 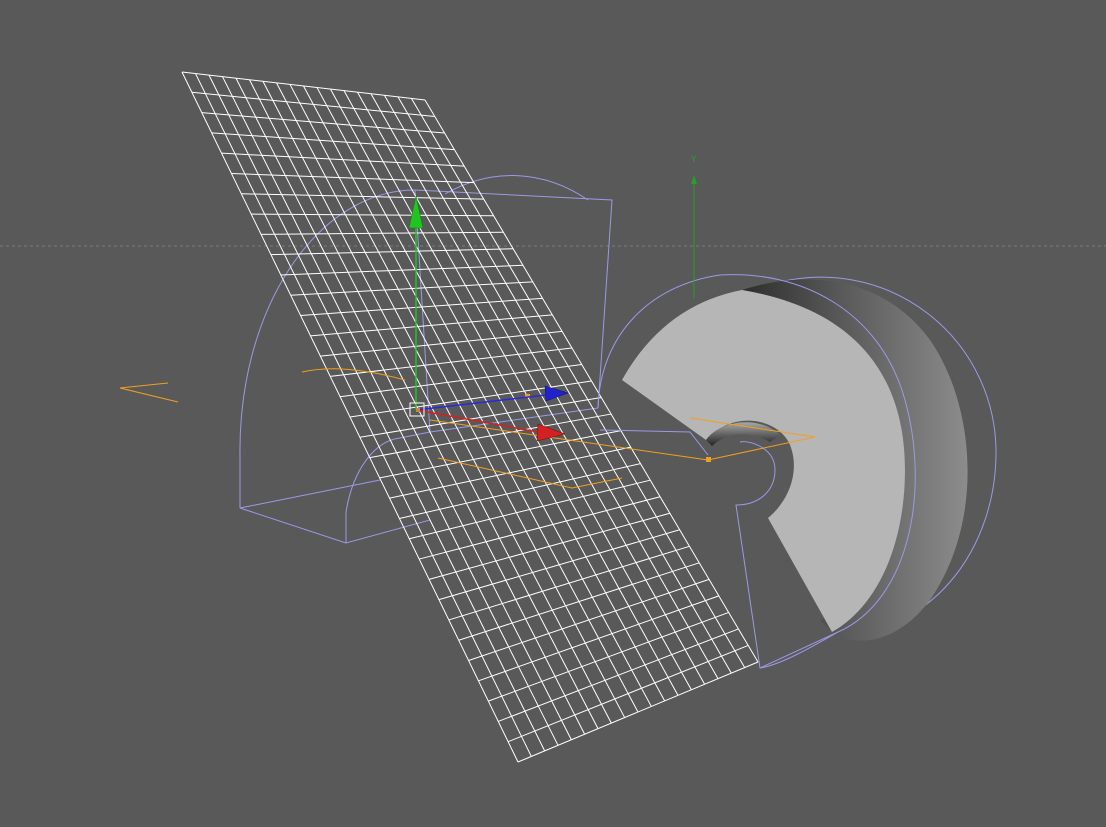 What do you see at coordinates (693, 226) in the screenshot?
I see `object-y-axis: Y` at bounding box center [693, 226].